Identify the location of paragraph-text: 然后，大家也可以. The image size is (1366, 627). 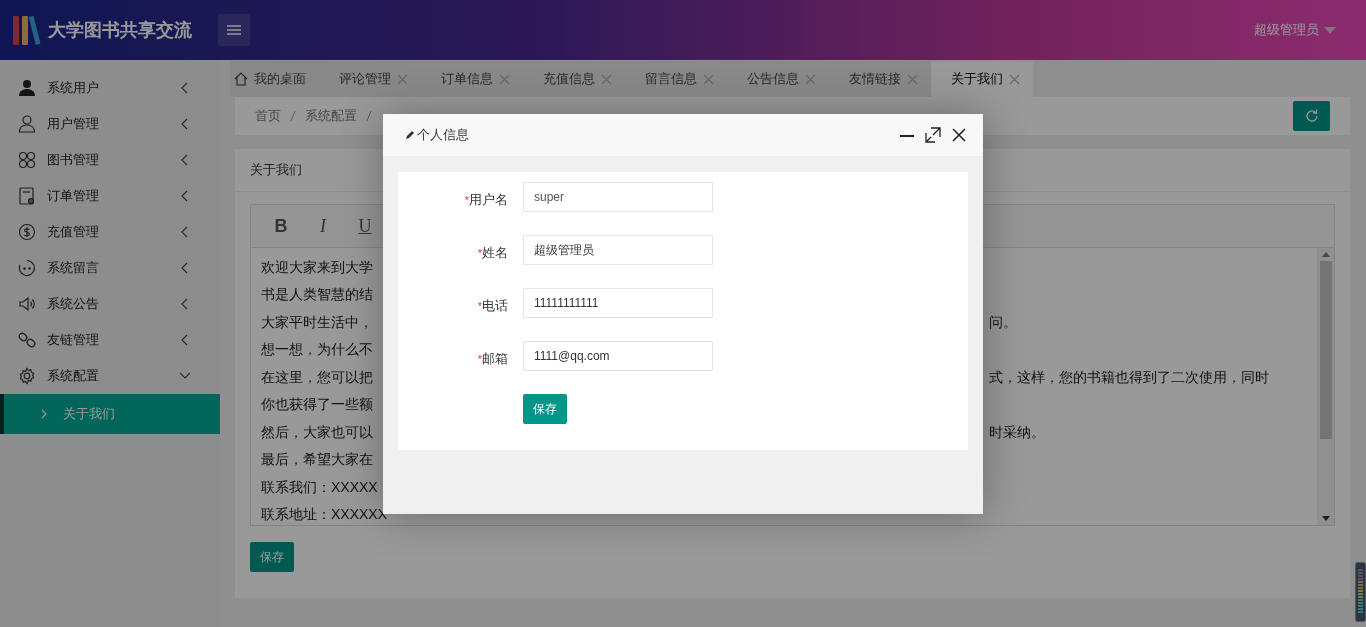
(317, 432).